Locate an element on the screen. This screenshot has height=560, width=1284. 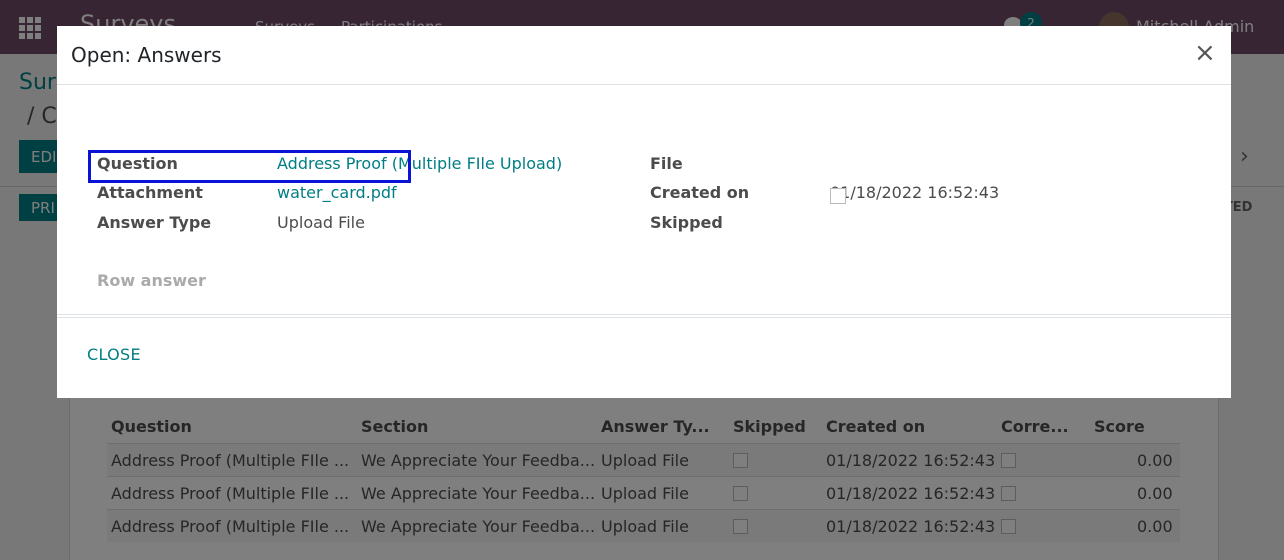
label-attachment: Attachment is located at coordinates (150, 192).